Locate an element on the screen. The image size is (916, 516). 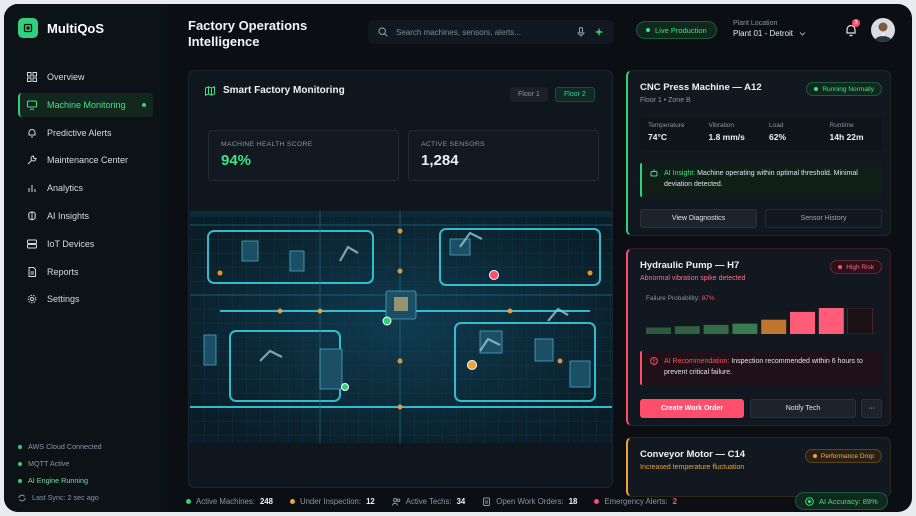
card-label: MACHINE HEALTH SCORE is located at coordinates (267, 144).